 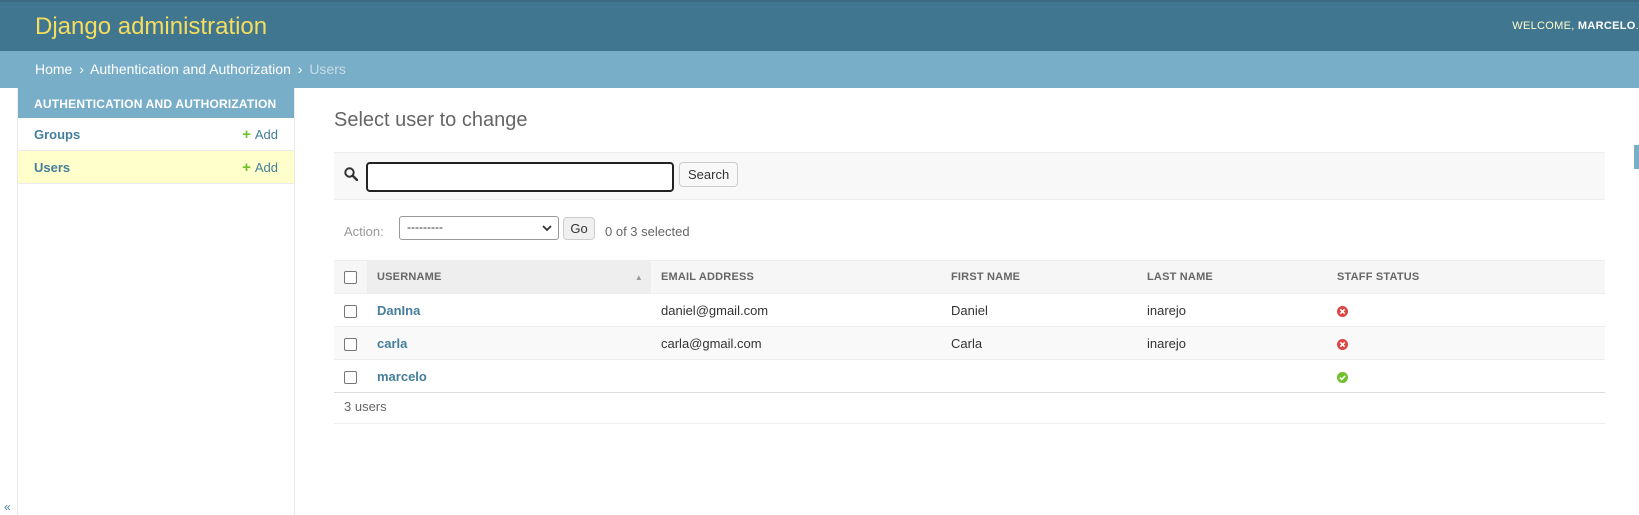 What do you see at coordinates (709, 174) in the screenshot?
I see `search-button: Search` at bounding box center [709, 174].